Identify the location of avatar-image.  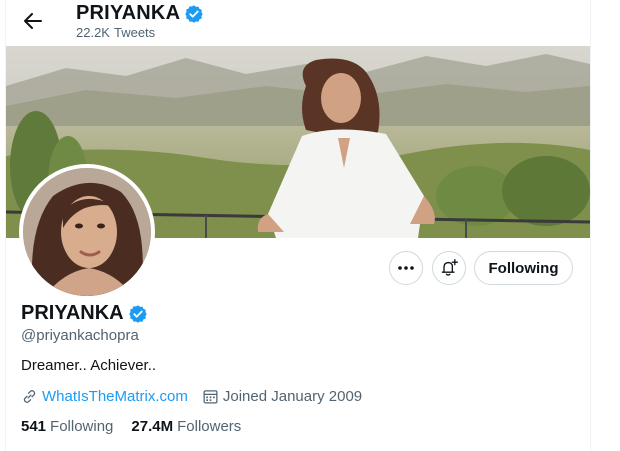
(87, 232).